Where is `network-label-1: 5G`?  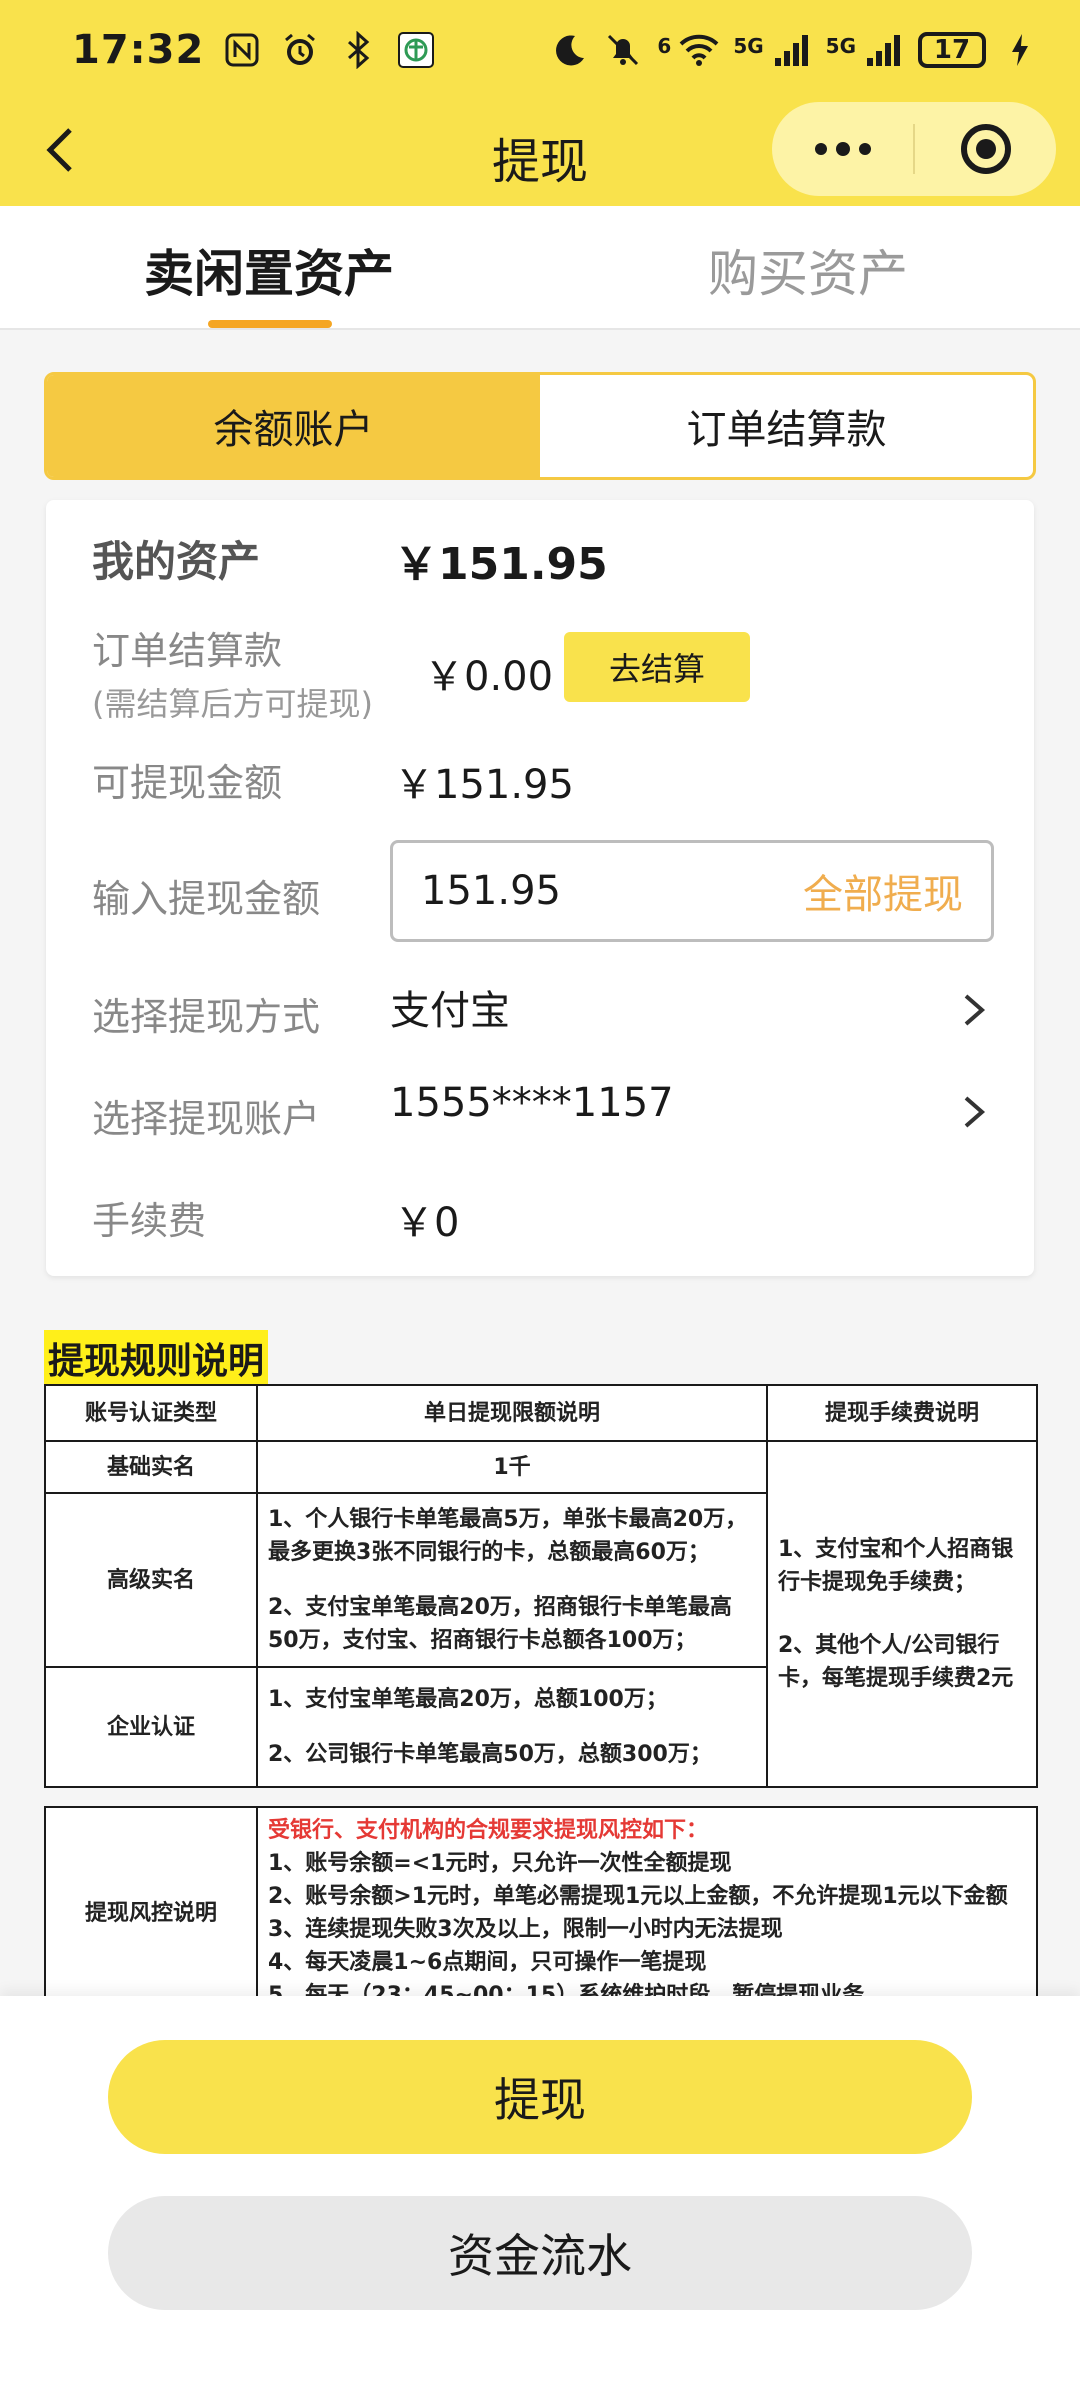
network-label-1: 5G is located at coordinates (748, 46).